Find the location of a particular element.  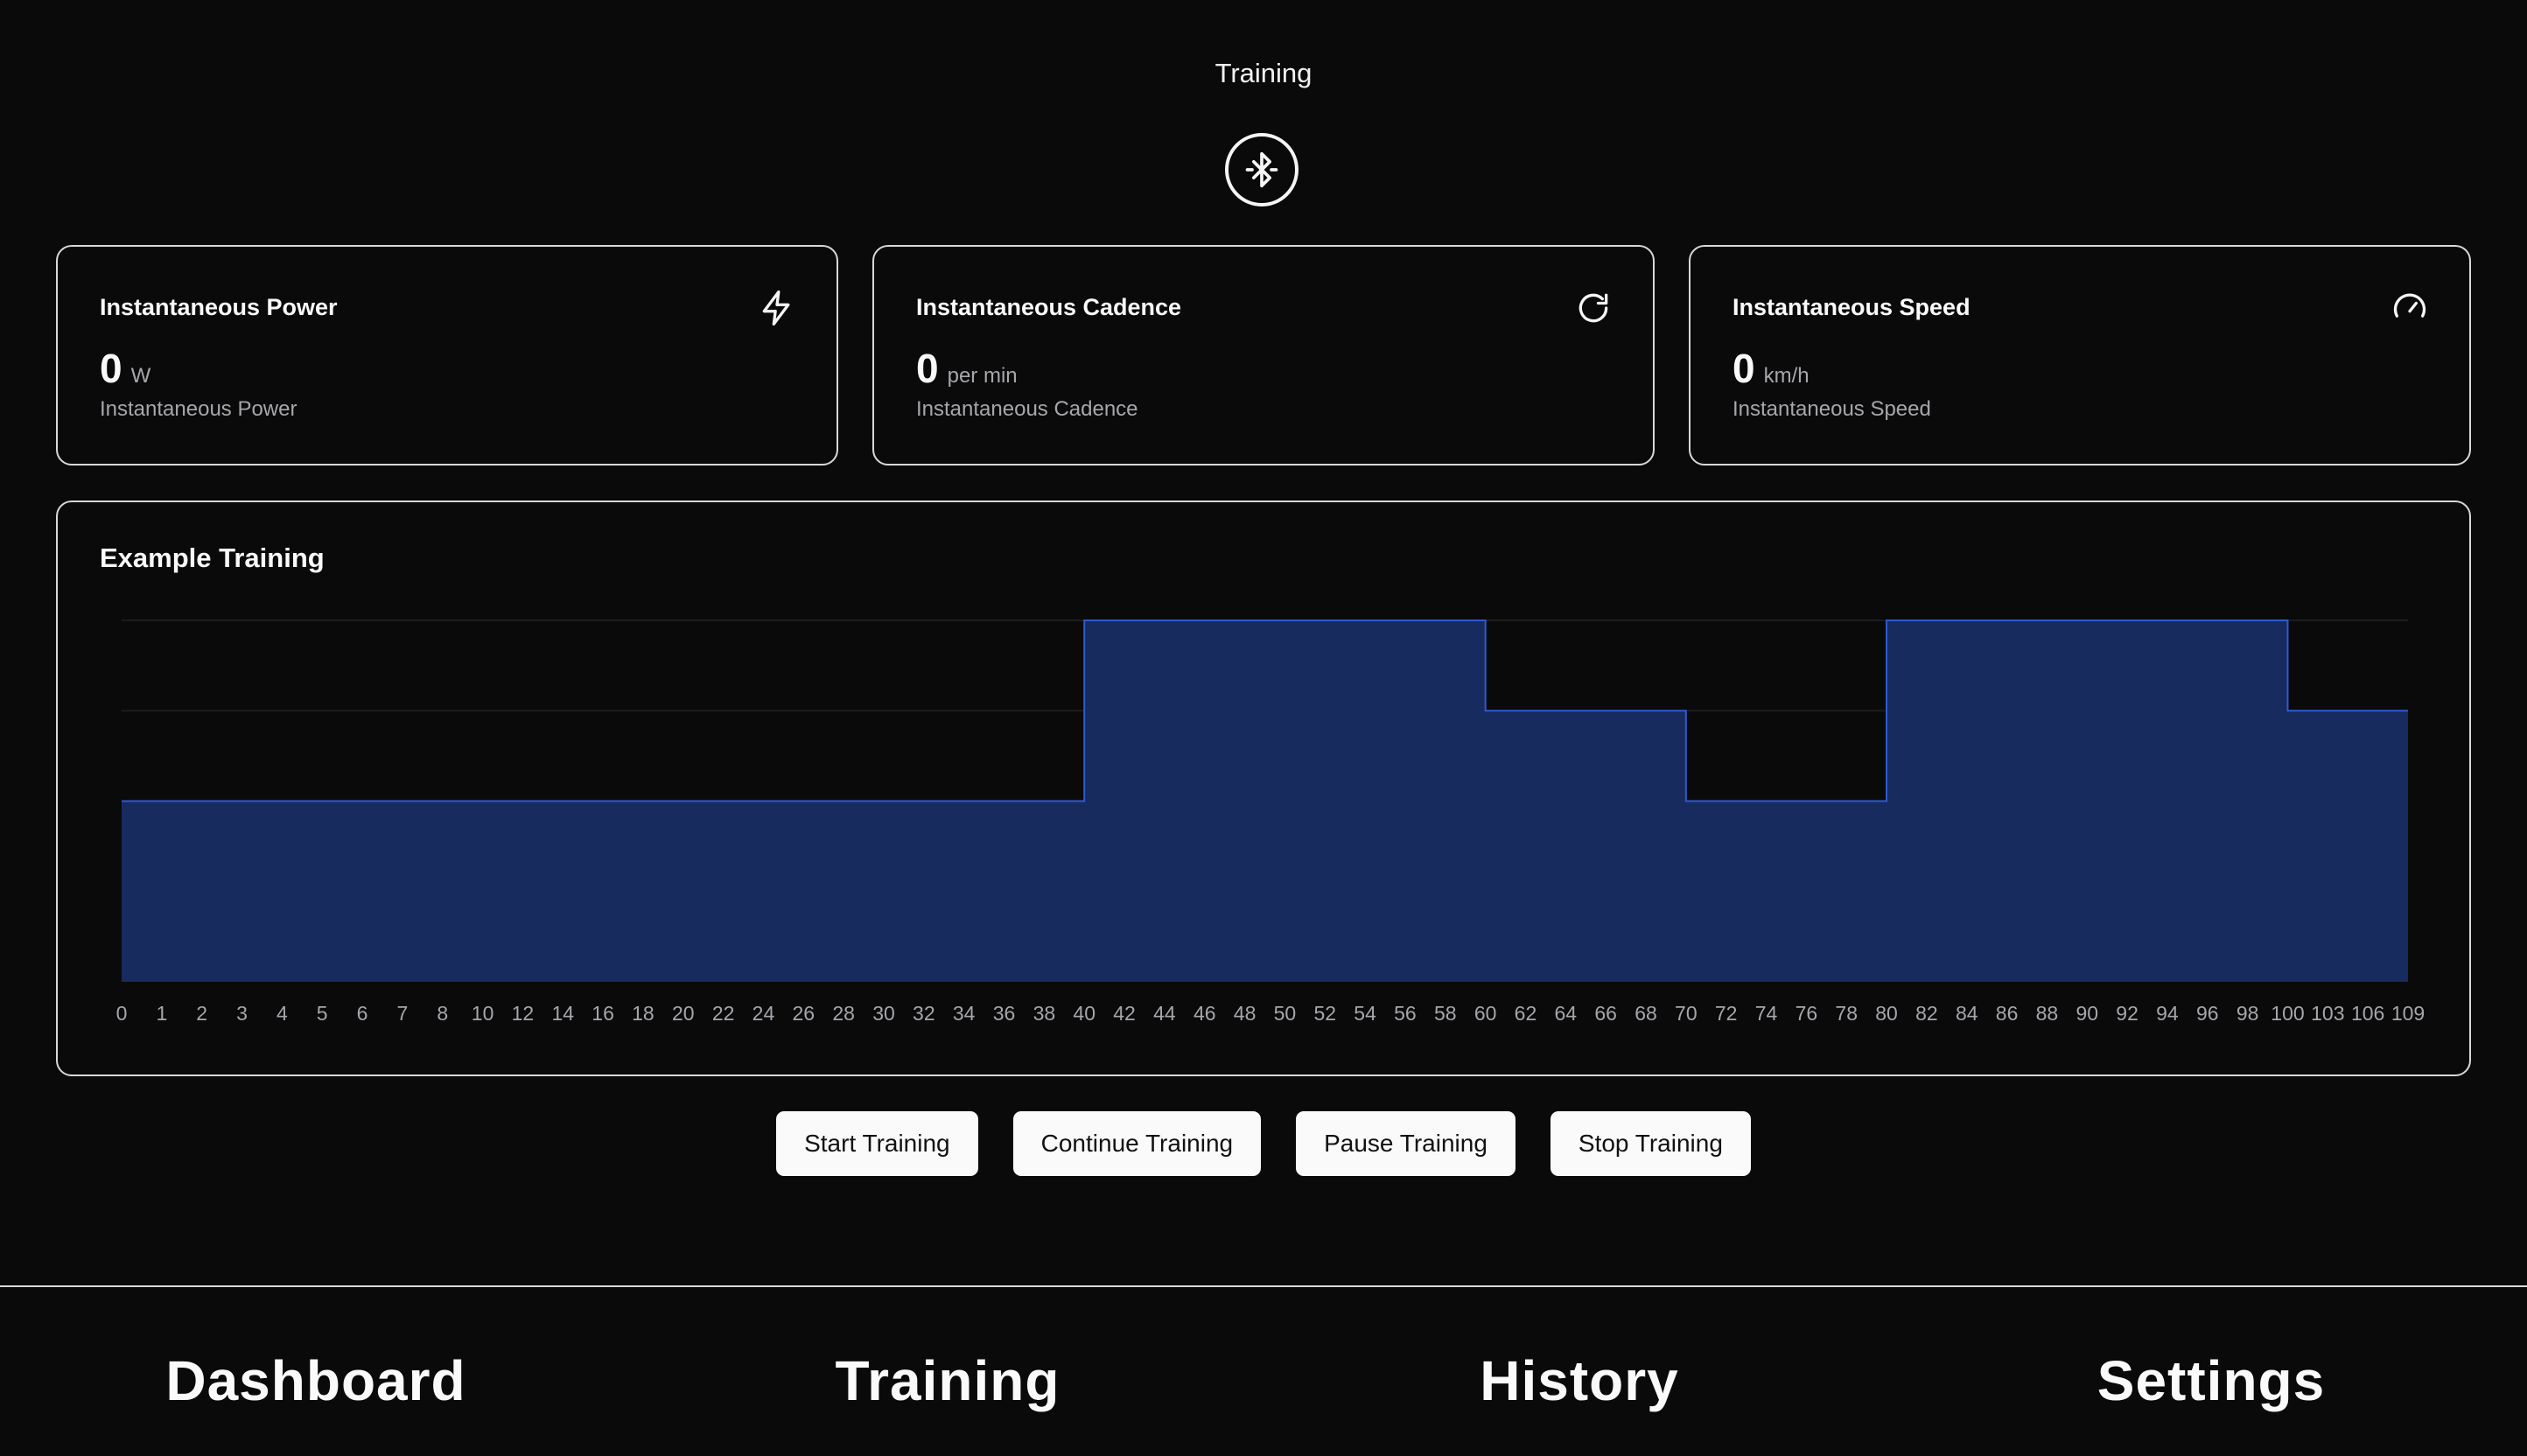

x-tick-label: 6 is located at coordinates (362, 1013).